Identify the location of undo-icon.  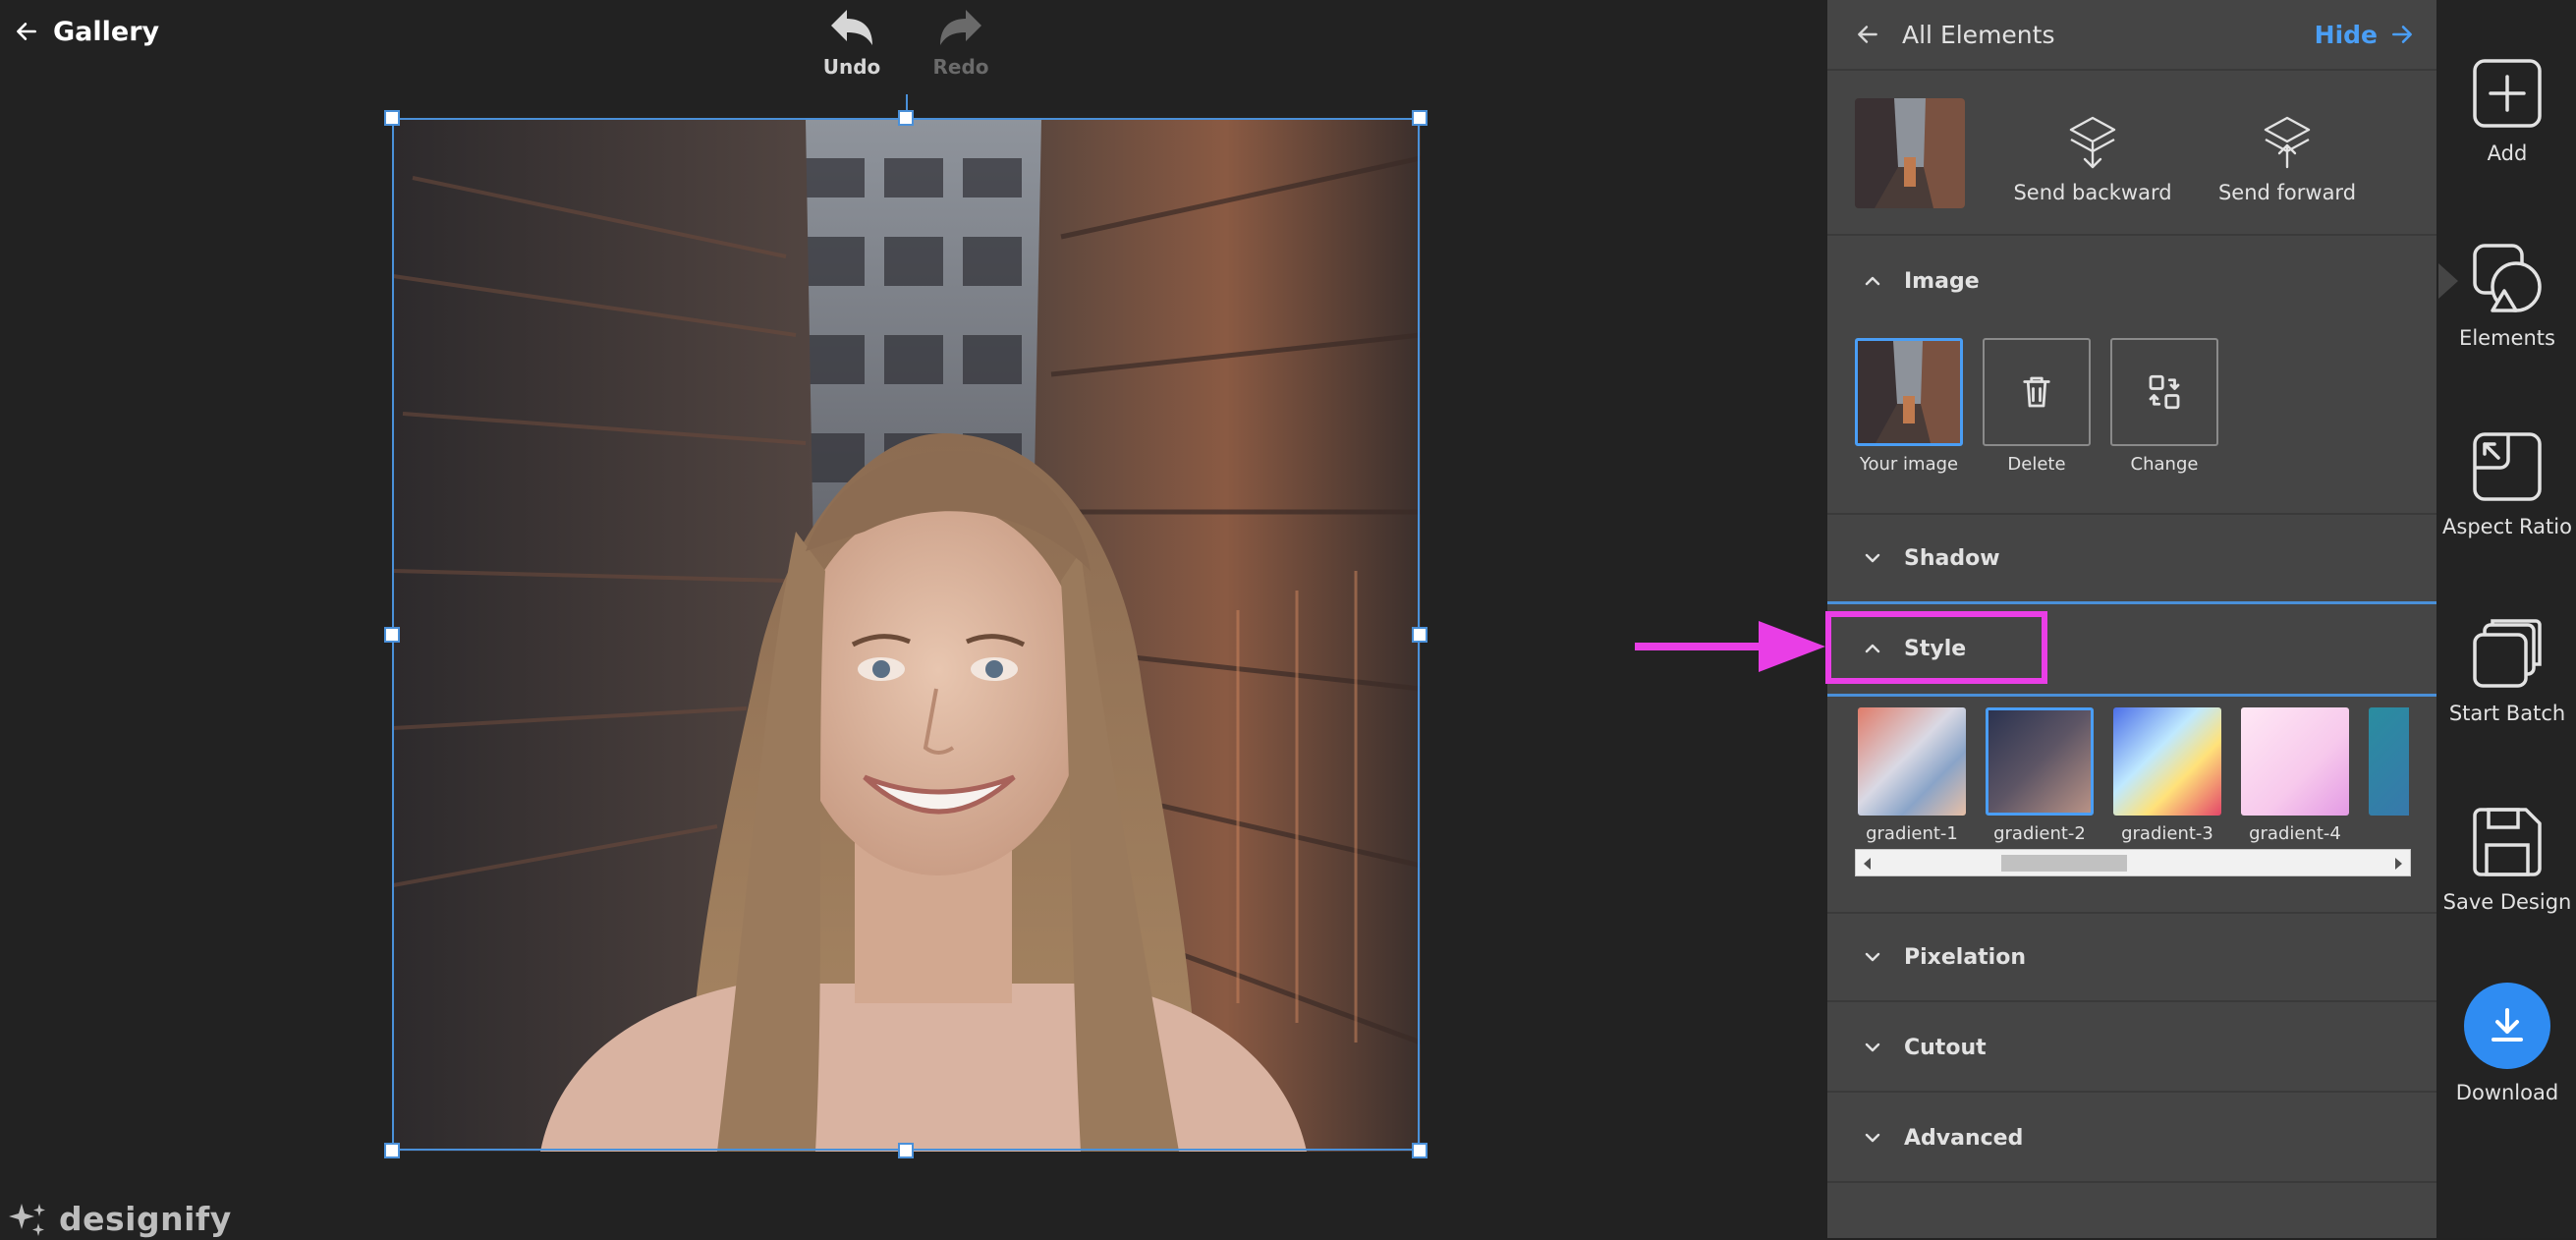
(851, 27).